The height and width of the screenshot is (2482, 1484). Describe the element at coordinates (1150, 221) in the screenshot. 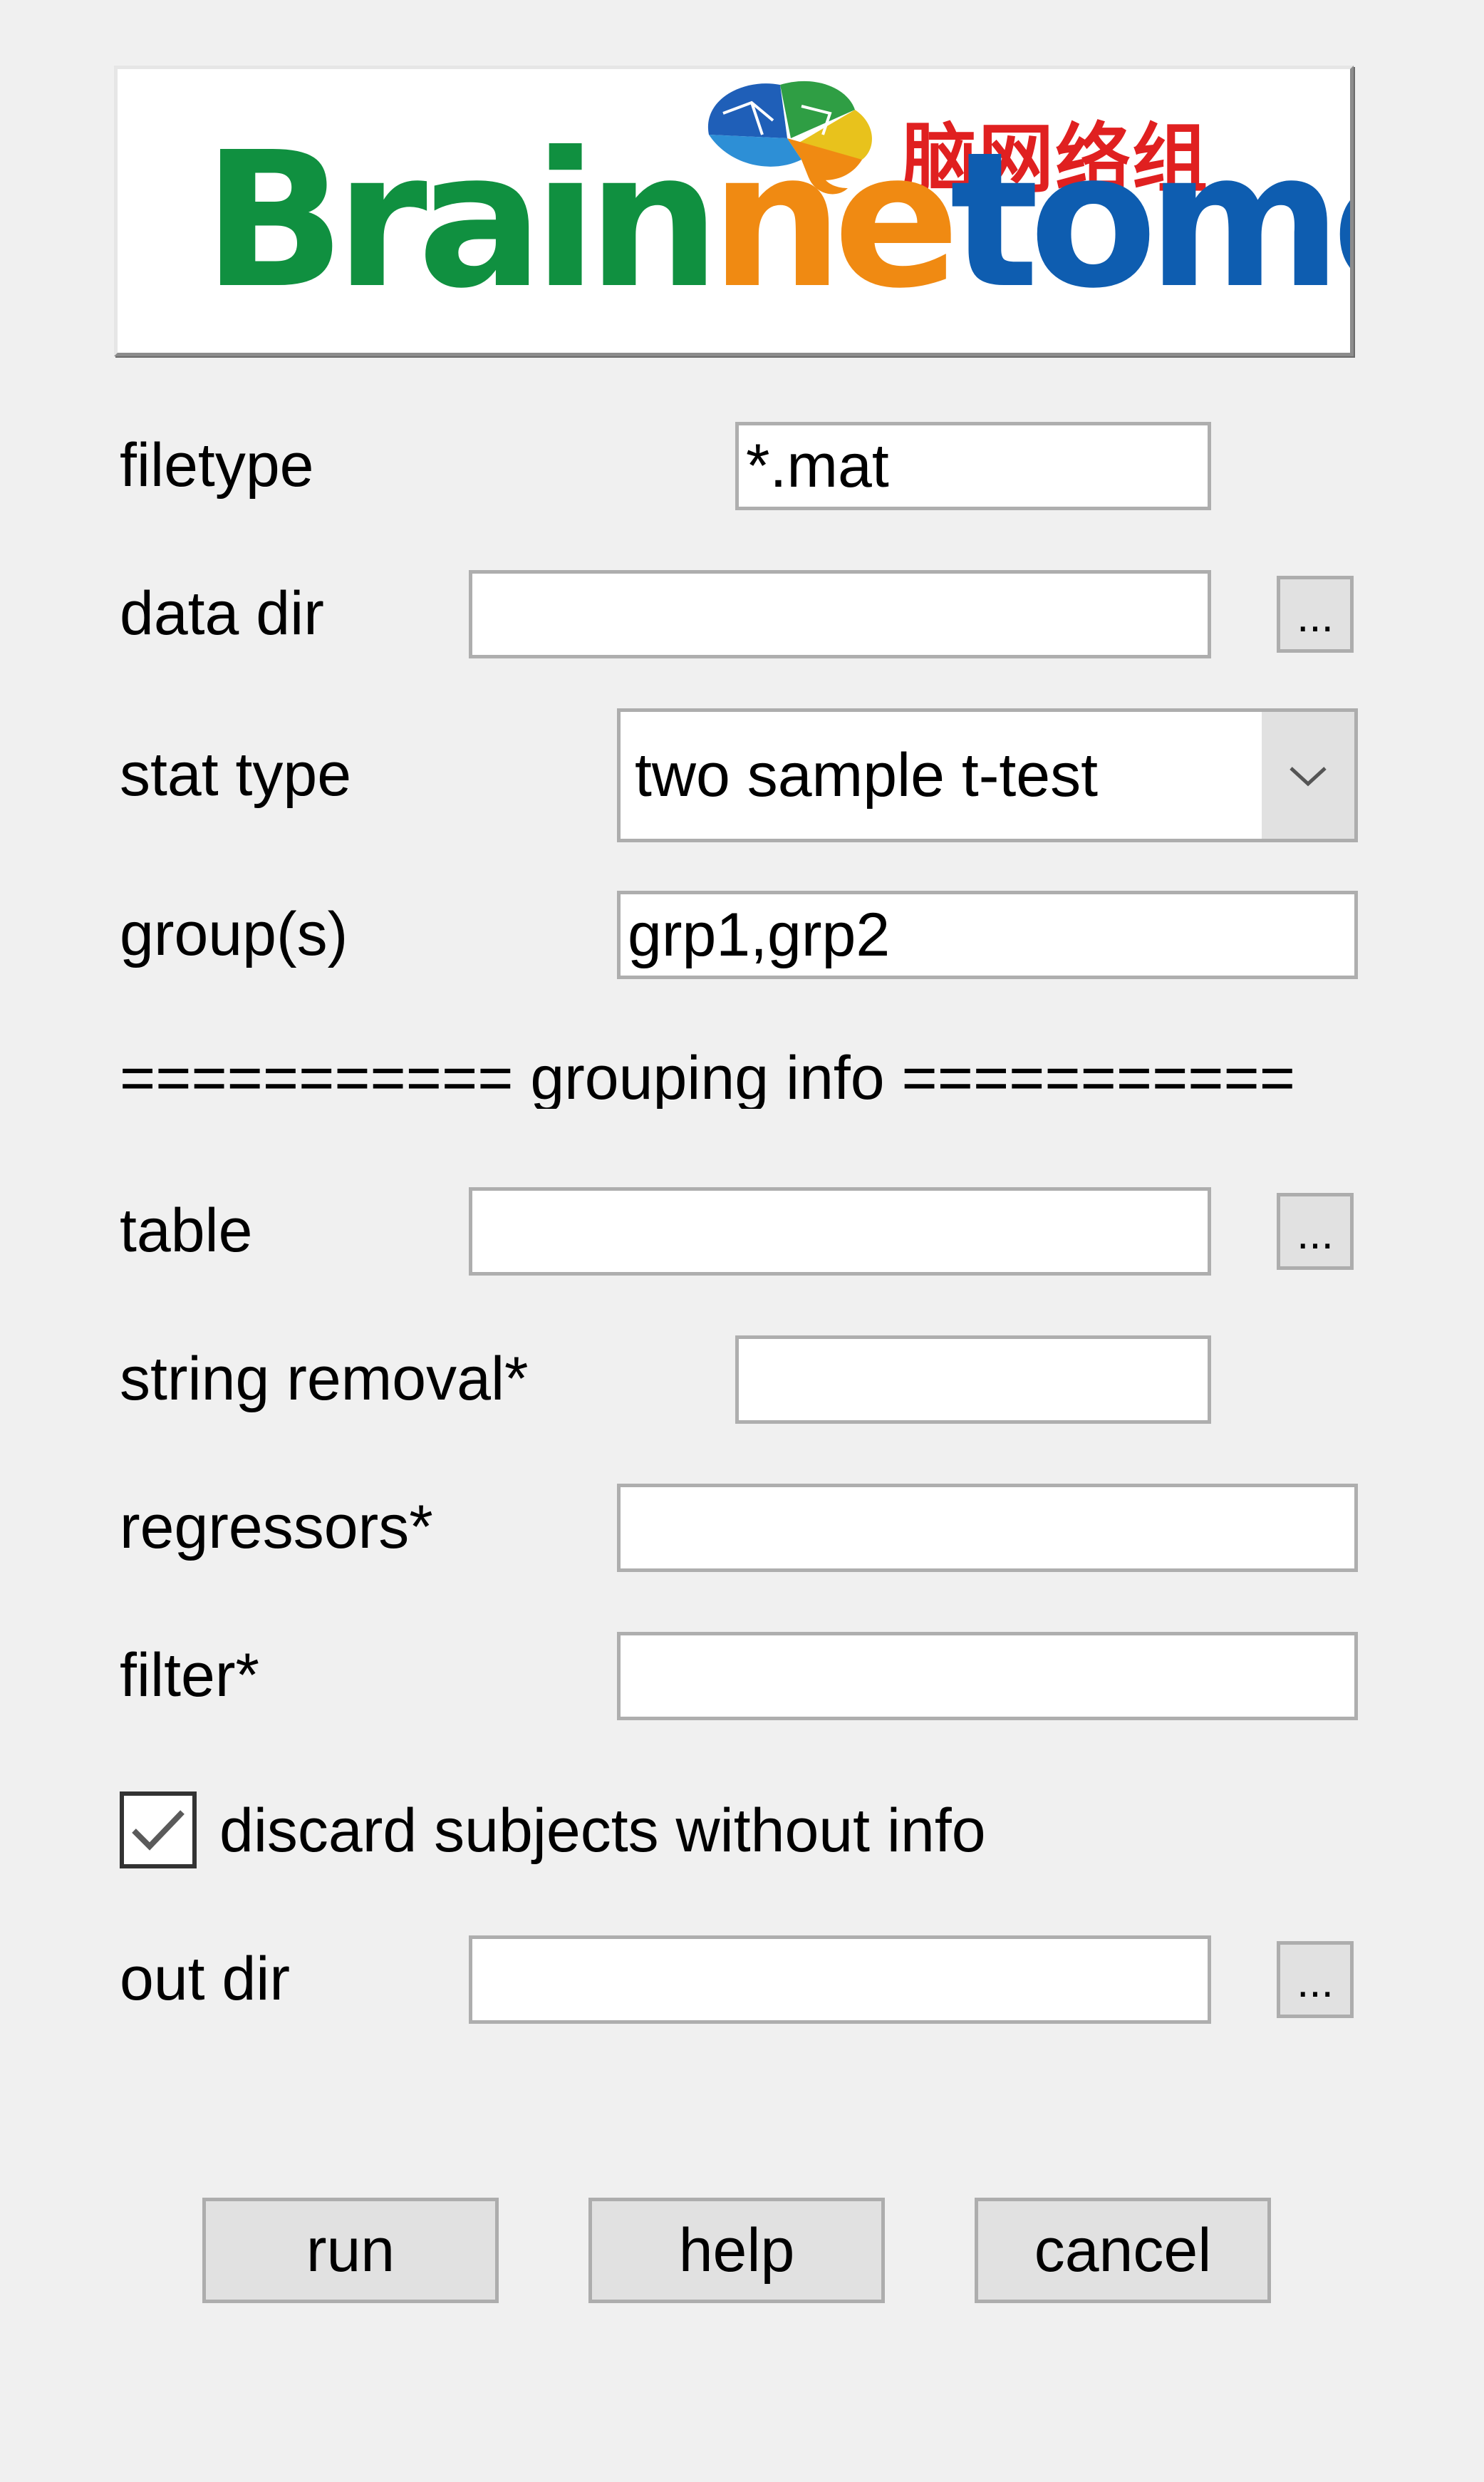

I see `logo-word-tome: tome` at that location.